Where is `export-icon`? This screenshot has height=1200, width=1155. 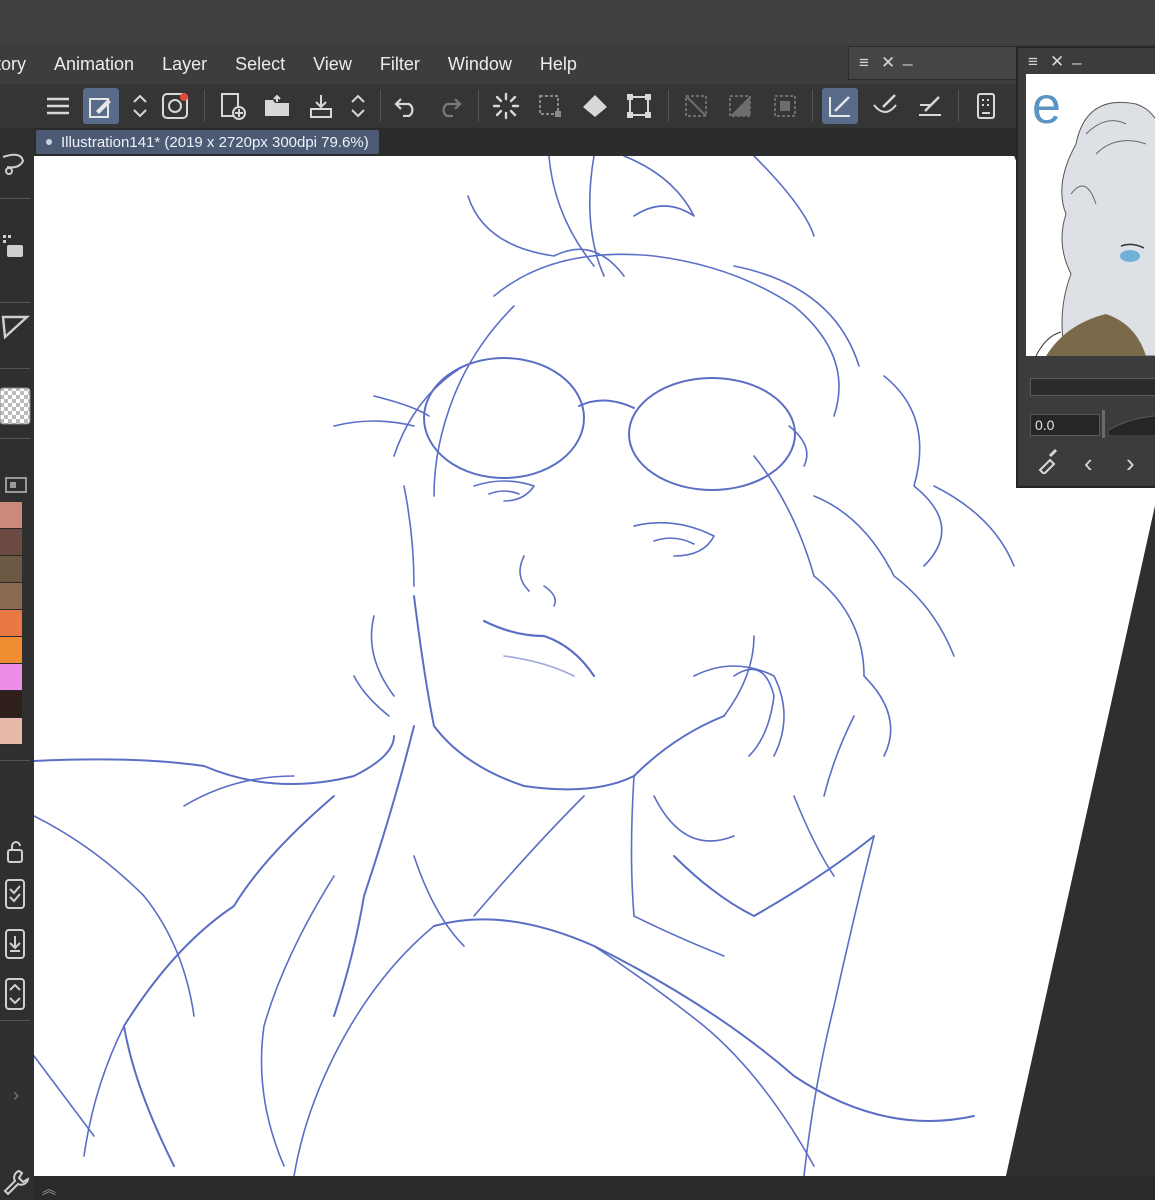
export-icon is located at coordinates (321, 106).